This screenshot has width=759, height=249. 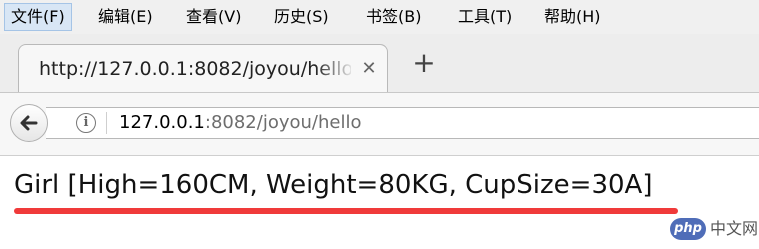 I want to click on red-underline, so click(x=346, y=211).